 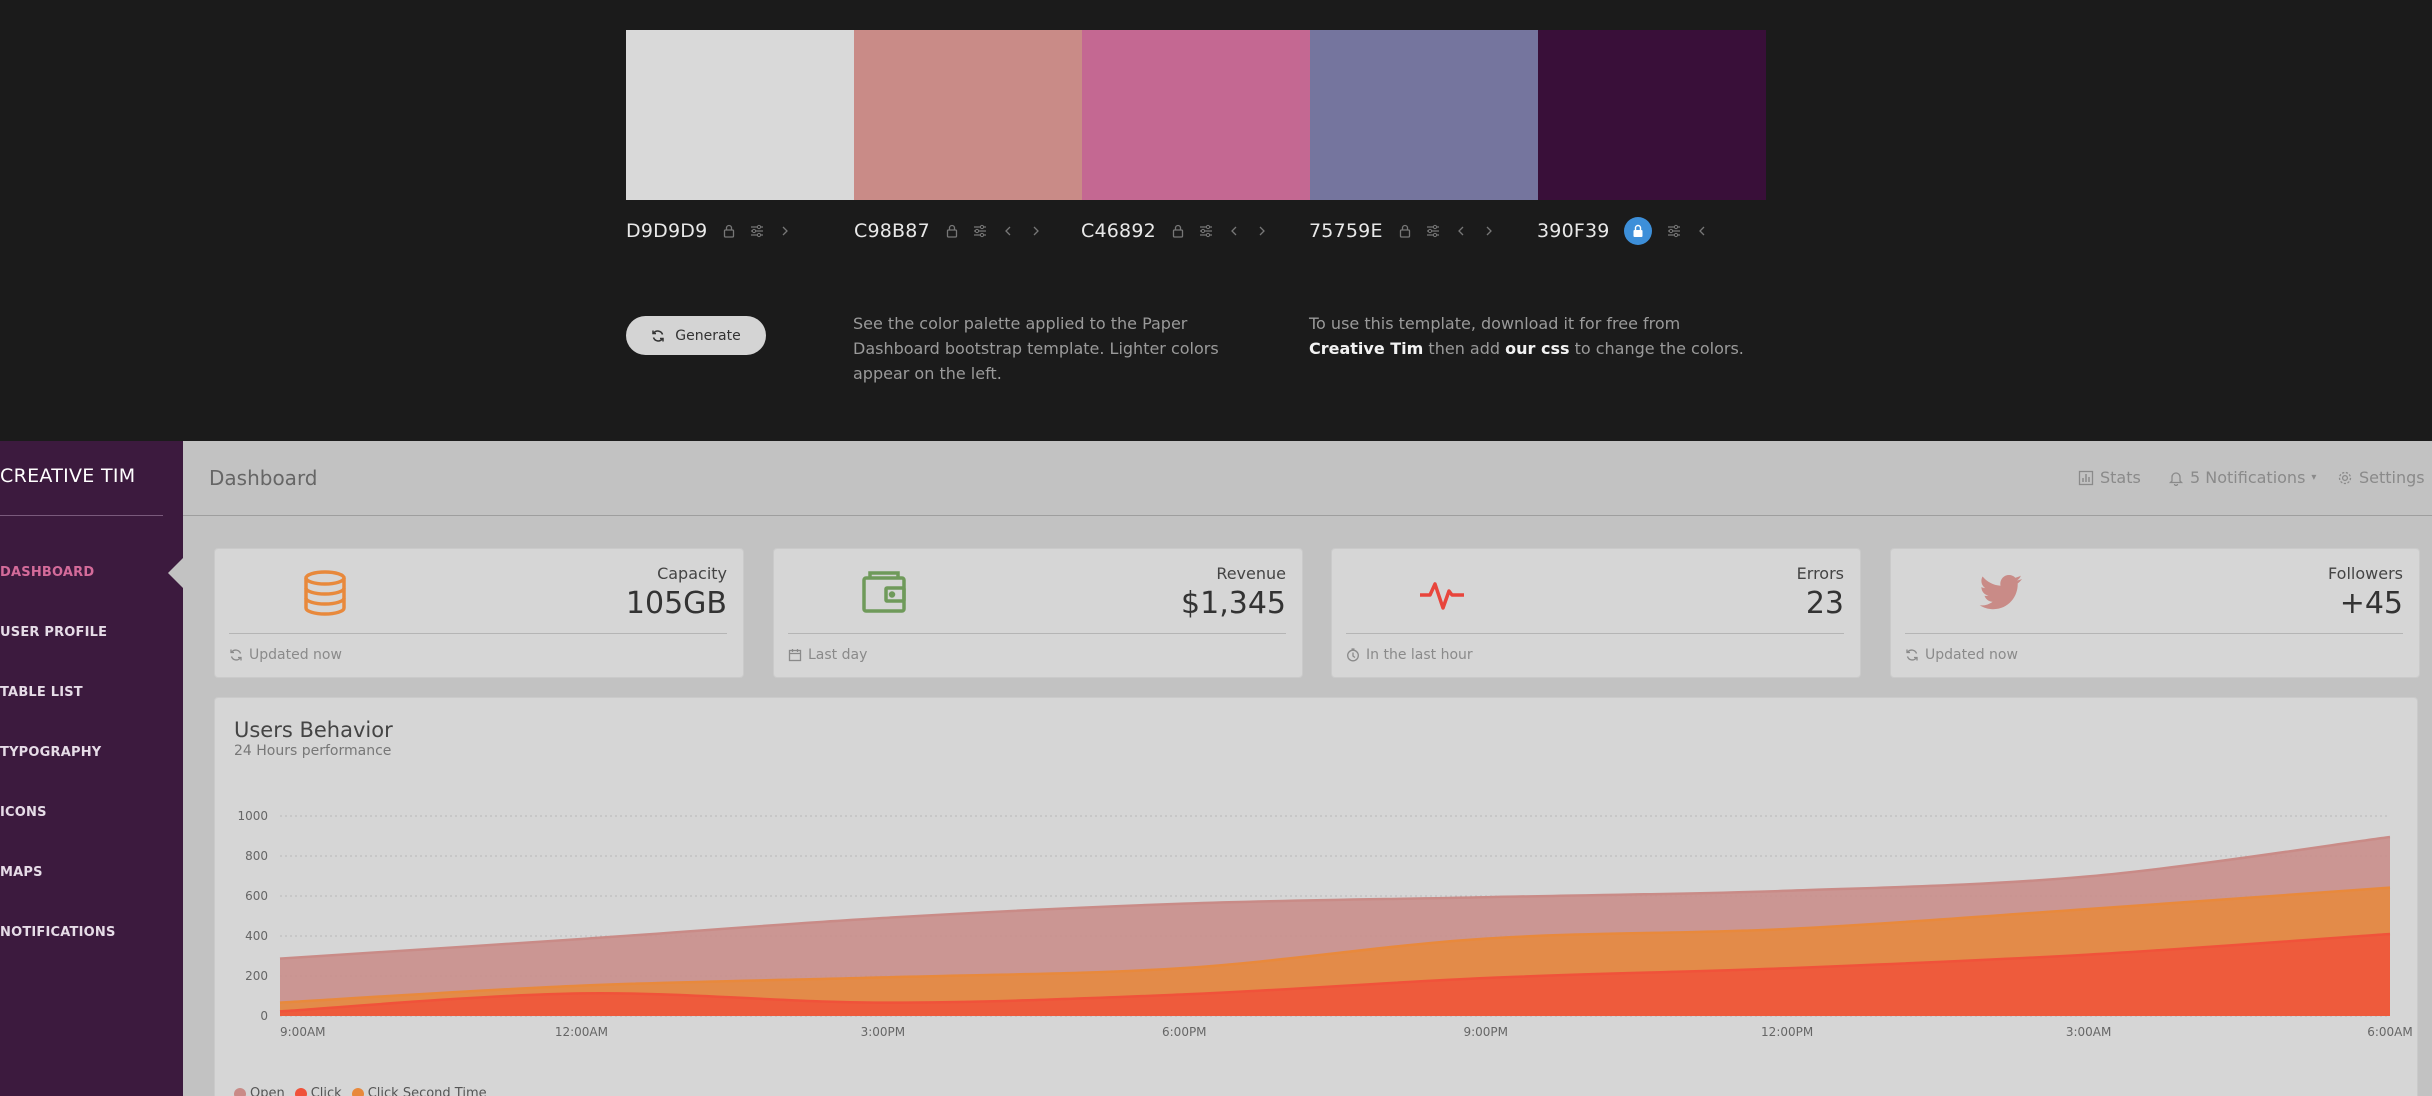 I want to click on card-footer-text: In the last hour, so click(x=1419, y=655).